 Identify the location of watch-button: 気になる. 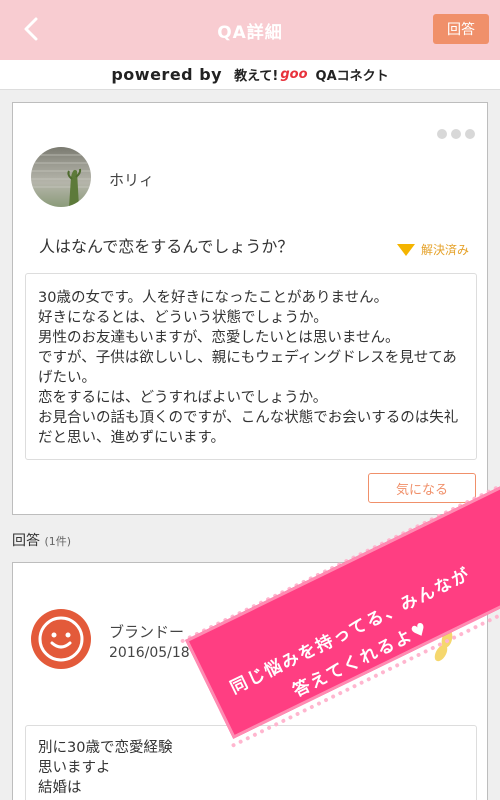
(422, 488).